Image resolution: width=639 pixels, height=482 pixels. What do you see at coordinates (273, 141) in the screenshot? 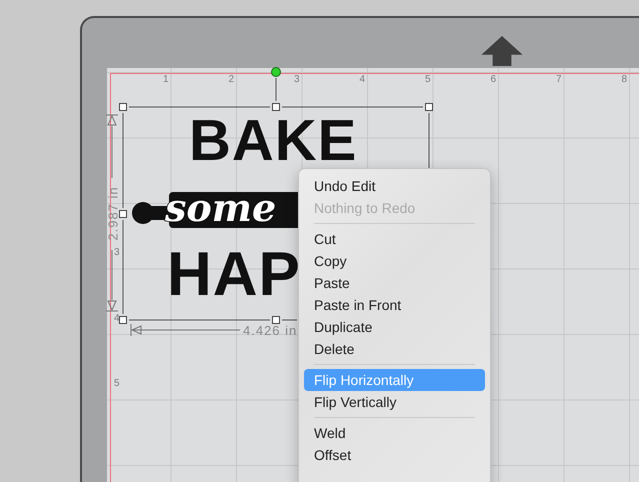
I see `design-text: BAKE` at bounding box center [273, 141].